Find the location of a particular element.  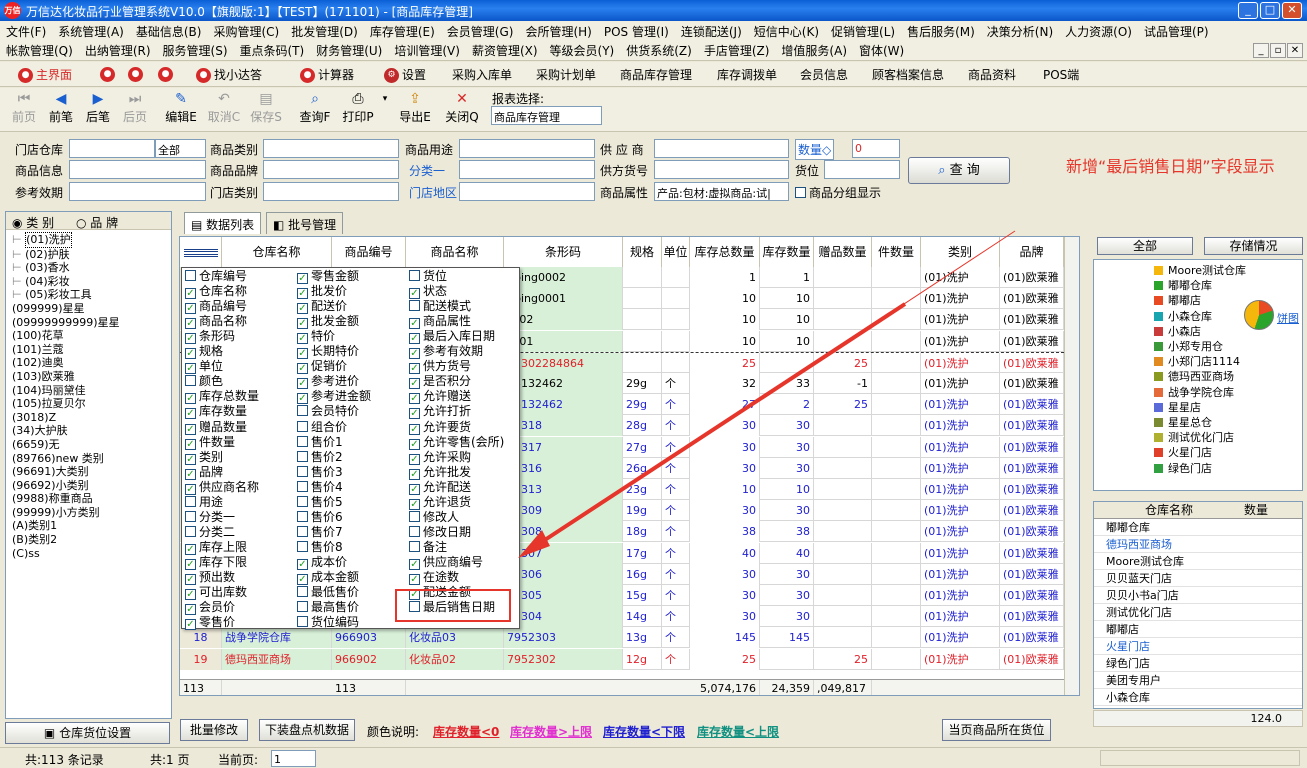

supplier-input is located at coordinates (721, 148).